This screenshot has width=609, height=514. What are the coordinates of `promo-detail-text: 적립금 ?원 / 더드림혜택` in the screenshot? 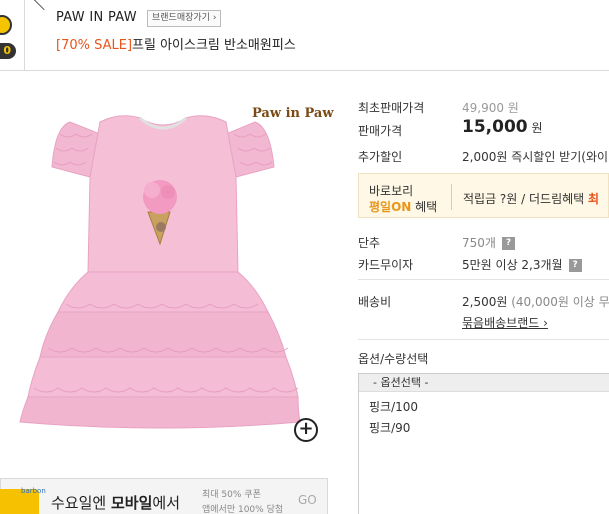 It's located at (526, 199).